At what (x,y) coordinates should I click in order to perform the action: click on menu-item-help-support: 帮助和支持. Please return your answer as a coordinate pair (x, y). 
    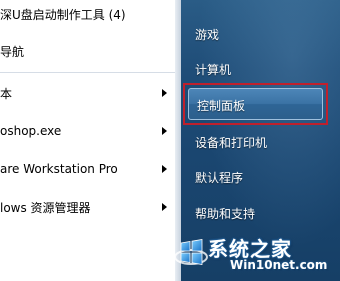
    Looking at the image, I should click on (225, 213).